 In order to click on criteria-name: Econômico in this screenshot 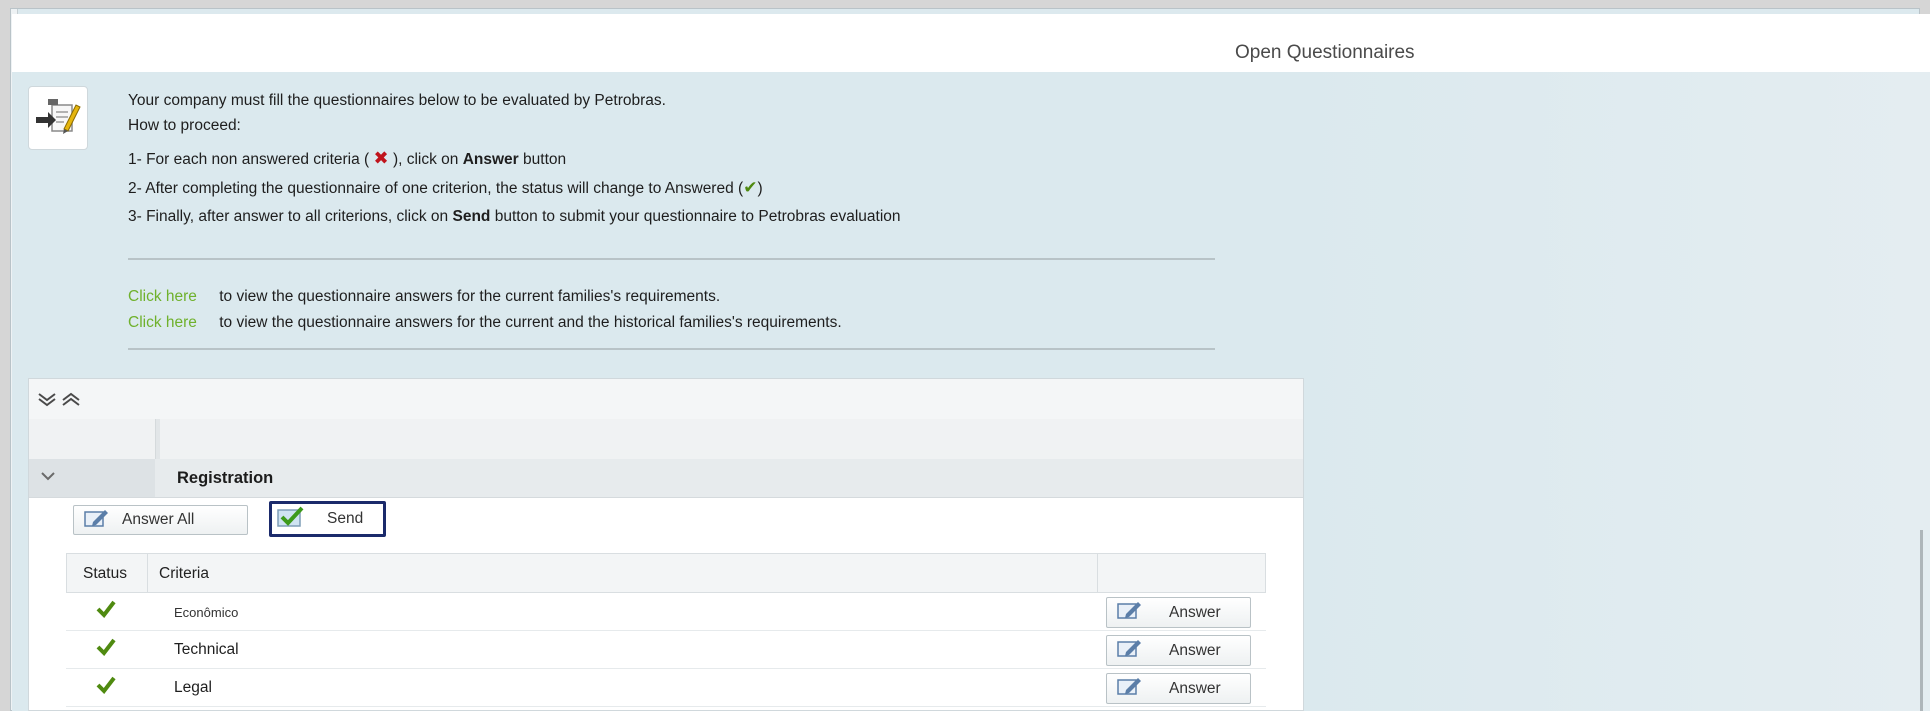, I will do `click(206, 612)`.